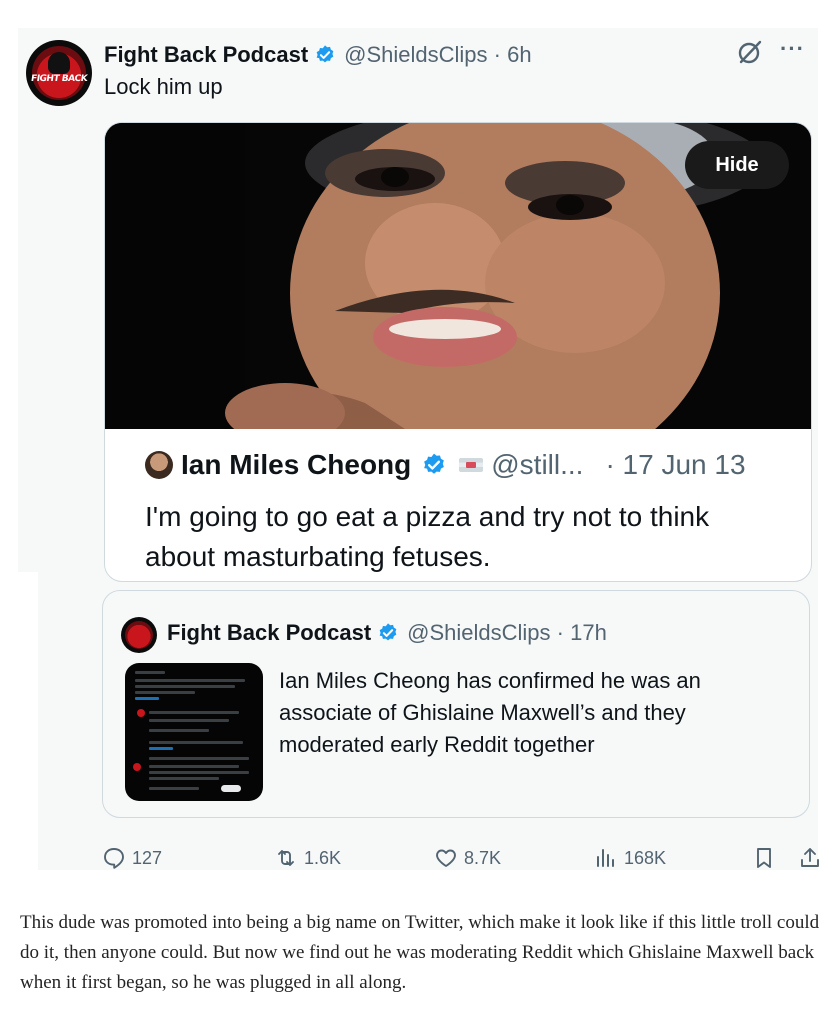 This screenshot has width=836, height=1024. I want to click on quote-author-name: Fight Back Podcast, so click(269, 633).